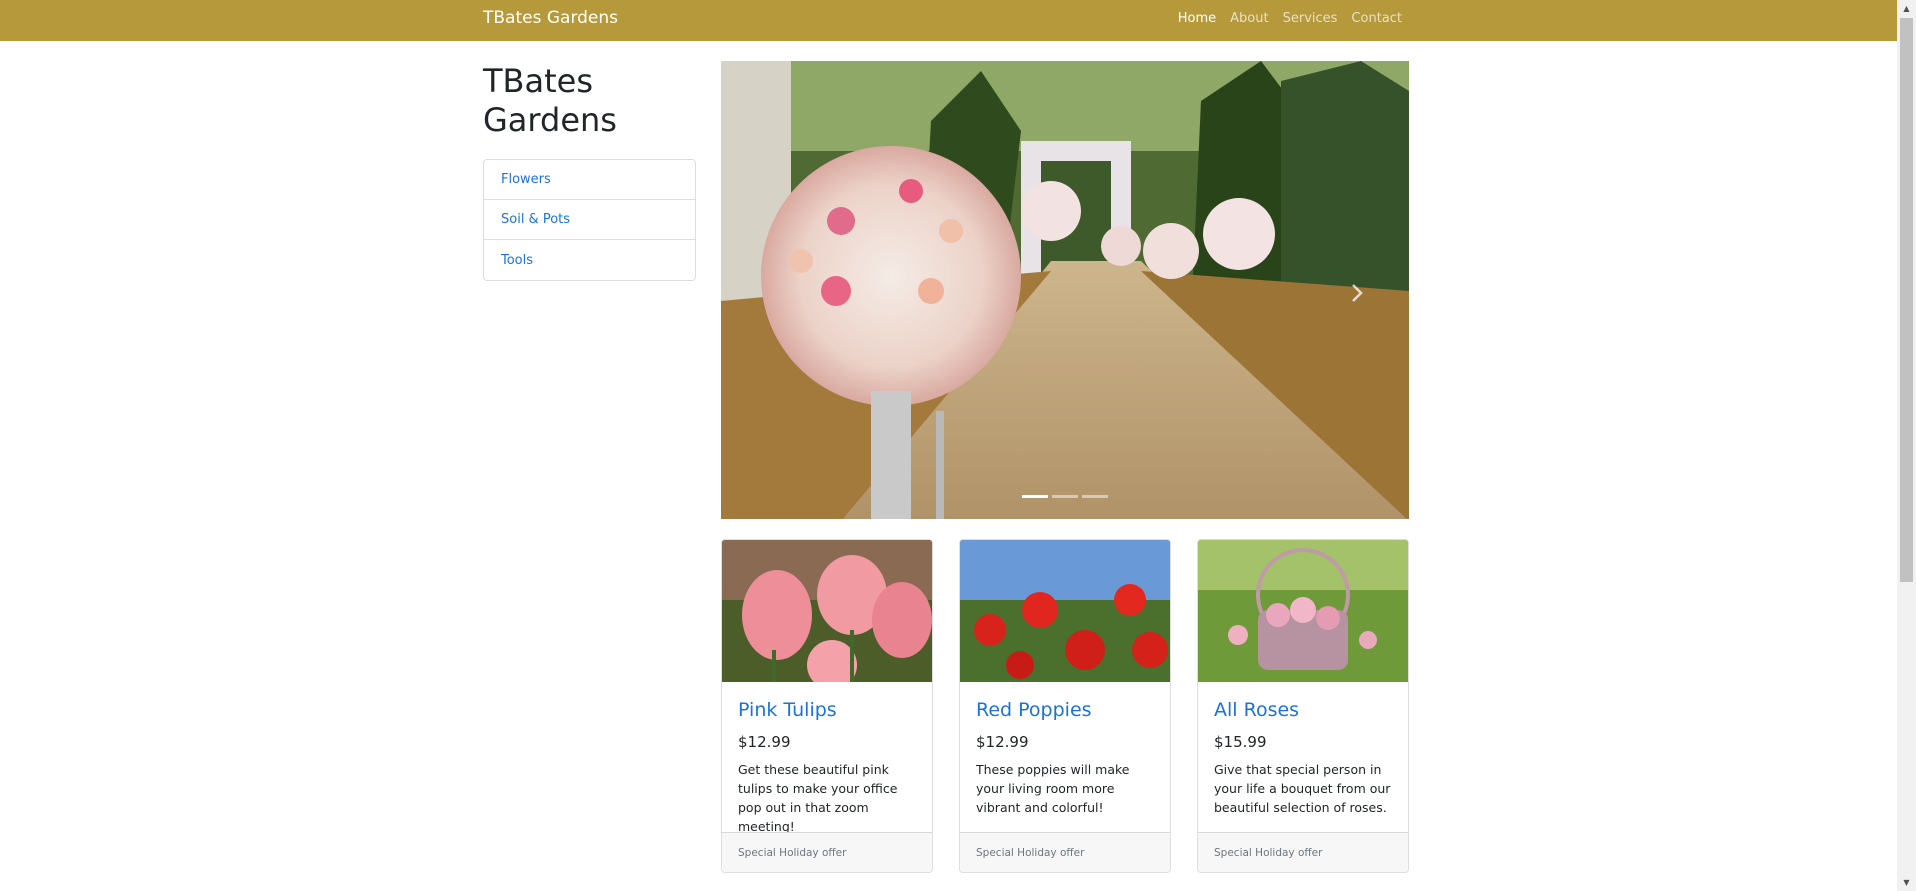  Describe the element at coordinates (550, 100) in the screenshot. I see `page-title: TBates Gardens` at that location.